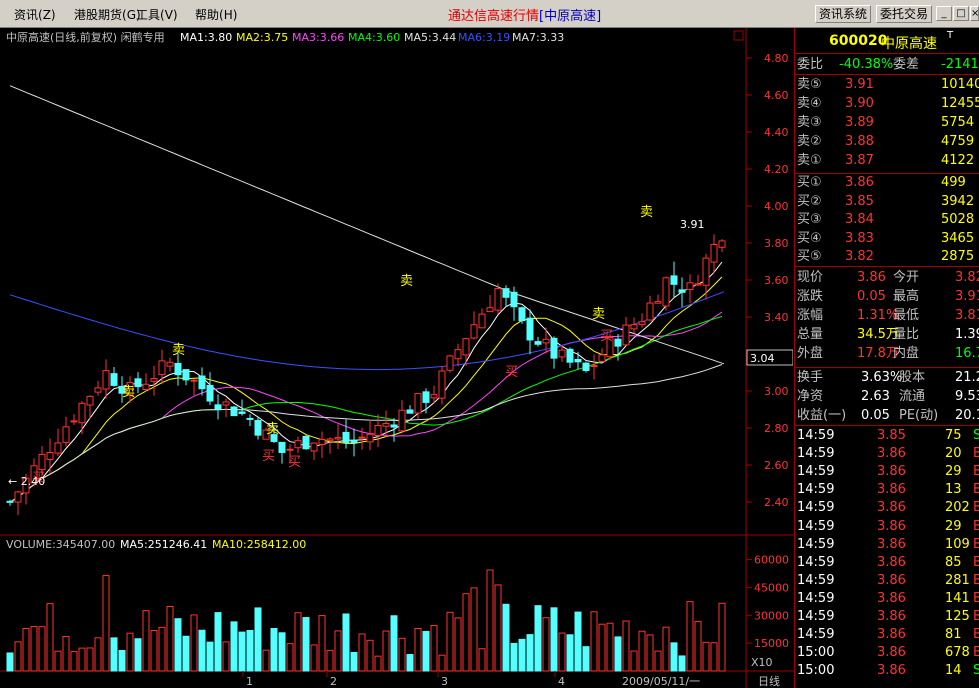  What do you see at coordinates (374, 37) in the screenshot?
I see `ma4-label: MA4:3.60` at bounding box center [374, 37].